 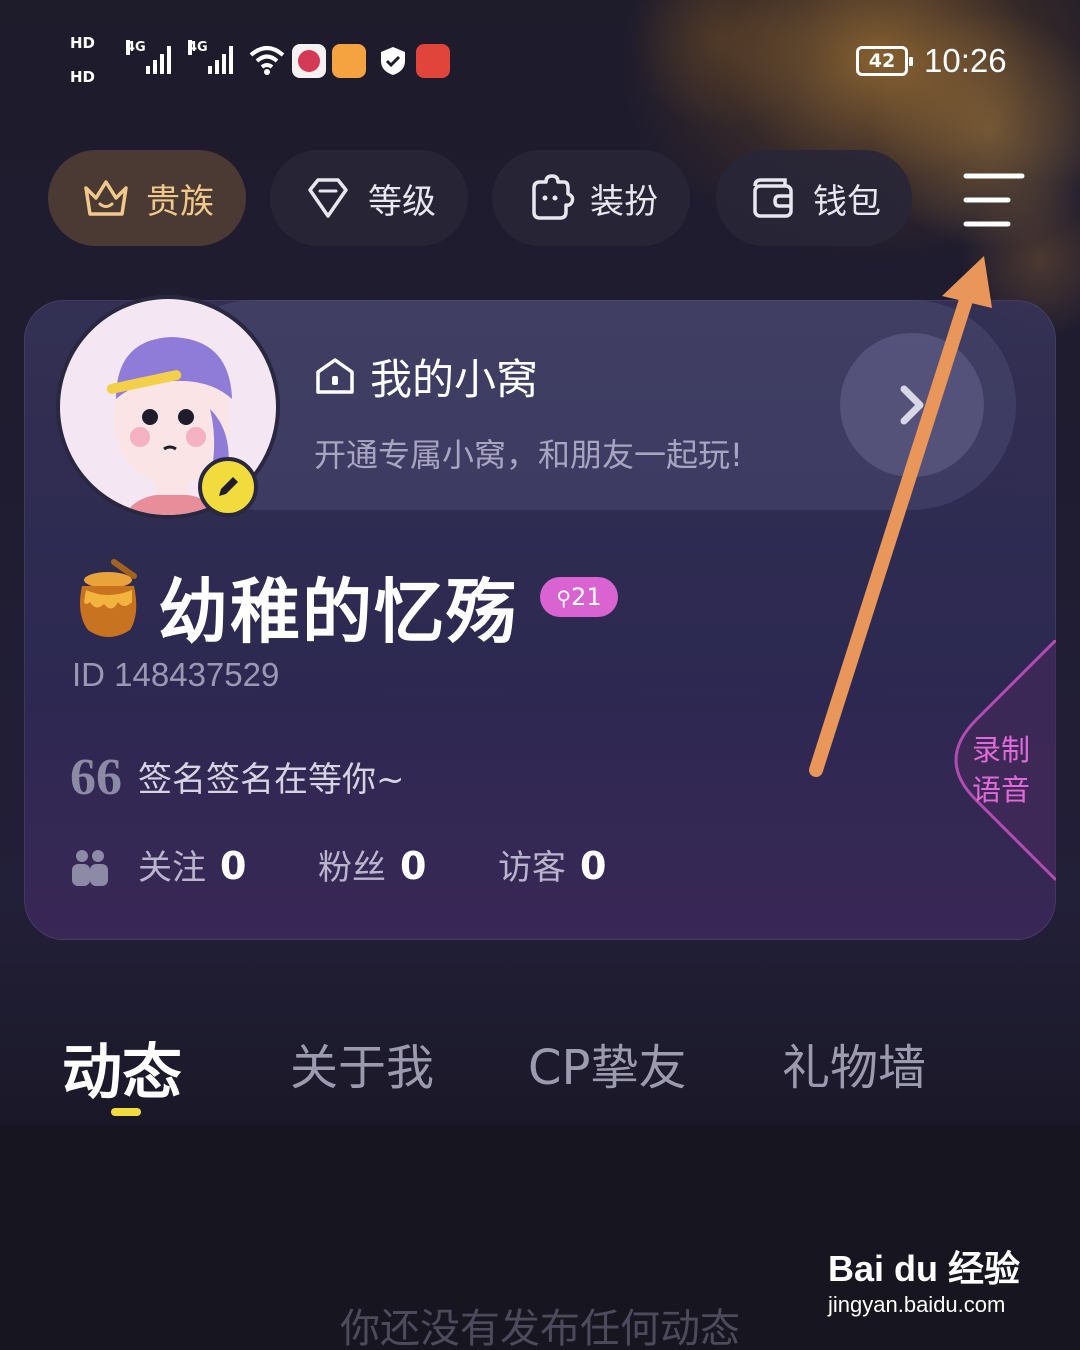 I want to click on visitors-count: 0, so click(x=593, y=866).